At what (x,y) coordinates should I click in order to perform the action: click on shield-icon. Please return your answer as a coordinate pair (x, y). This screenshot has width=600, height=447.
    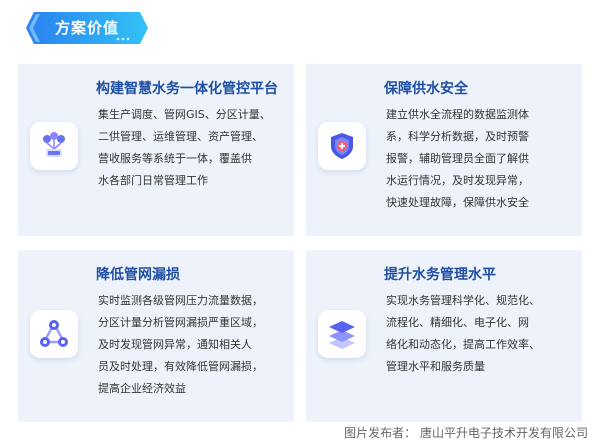
    Looking at the image, I should click on (342, 146).